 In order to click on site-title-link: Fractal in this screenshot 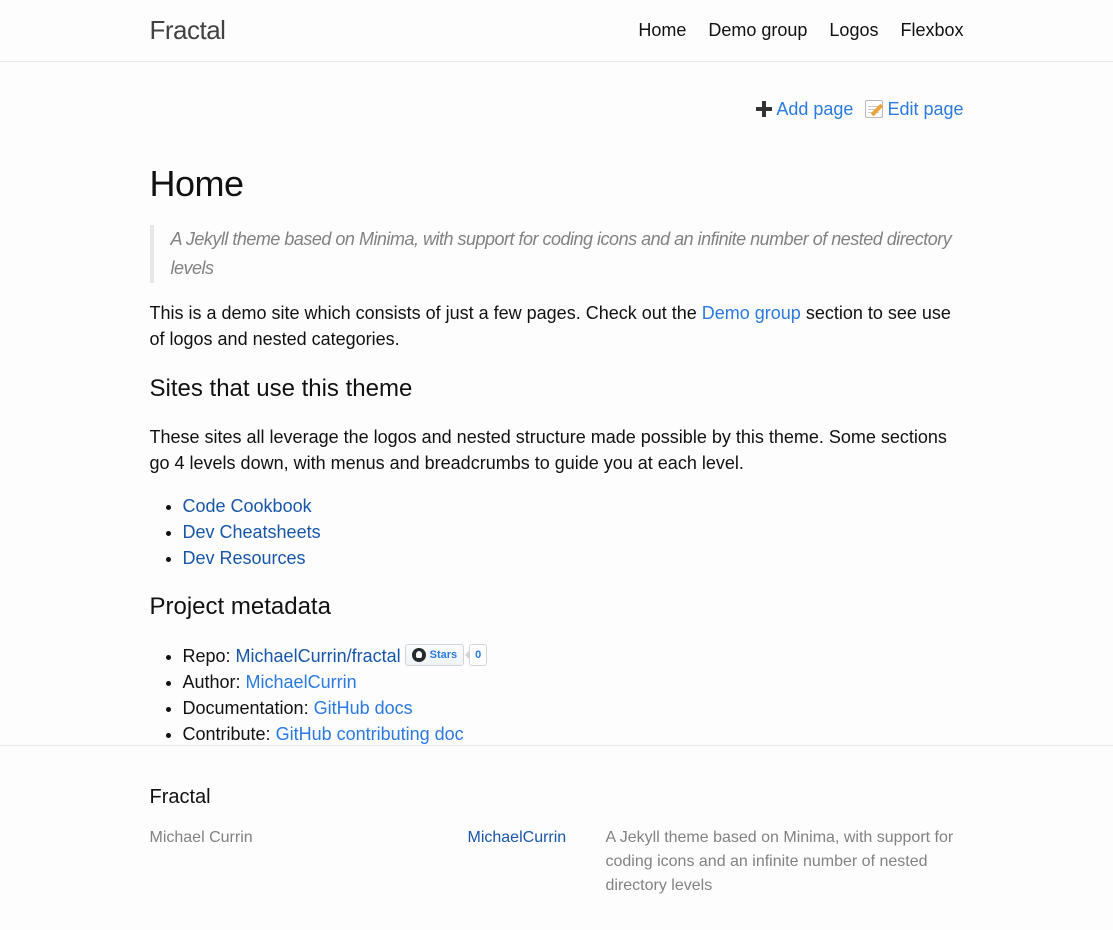, I will do `click(188, 30)`.